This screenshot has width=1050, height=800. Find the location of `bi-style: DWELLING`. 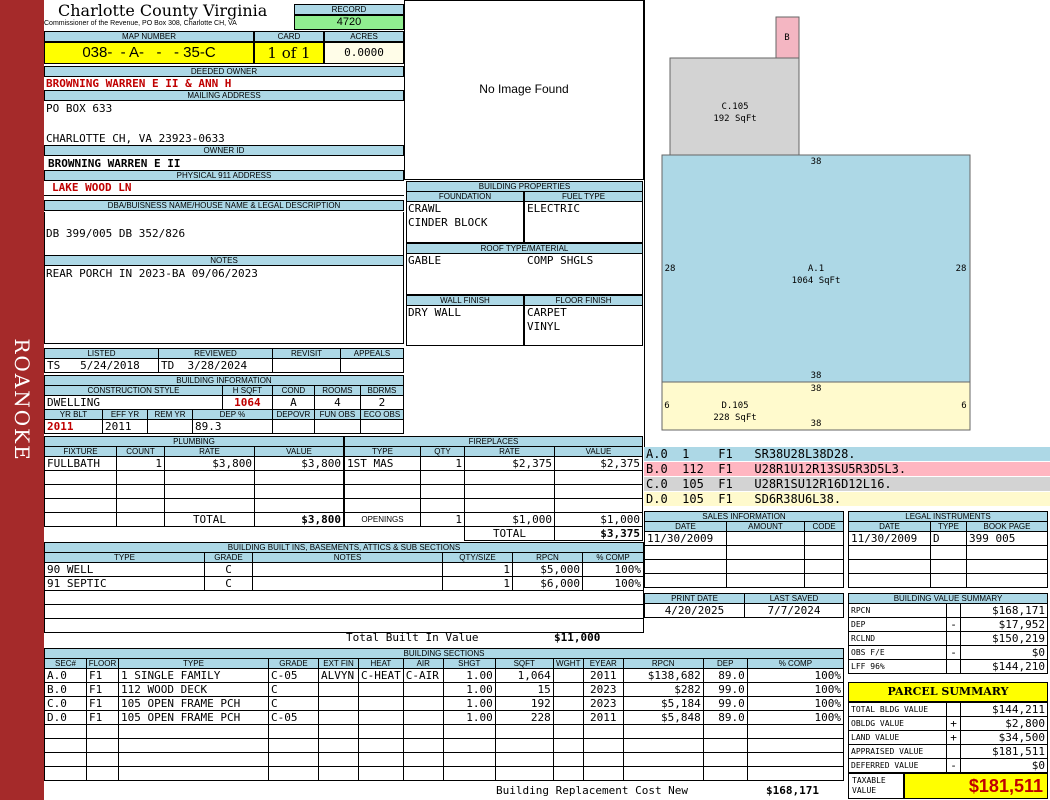

bi-style: DWELLING is located at coordinates (133, 402).